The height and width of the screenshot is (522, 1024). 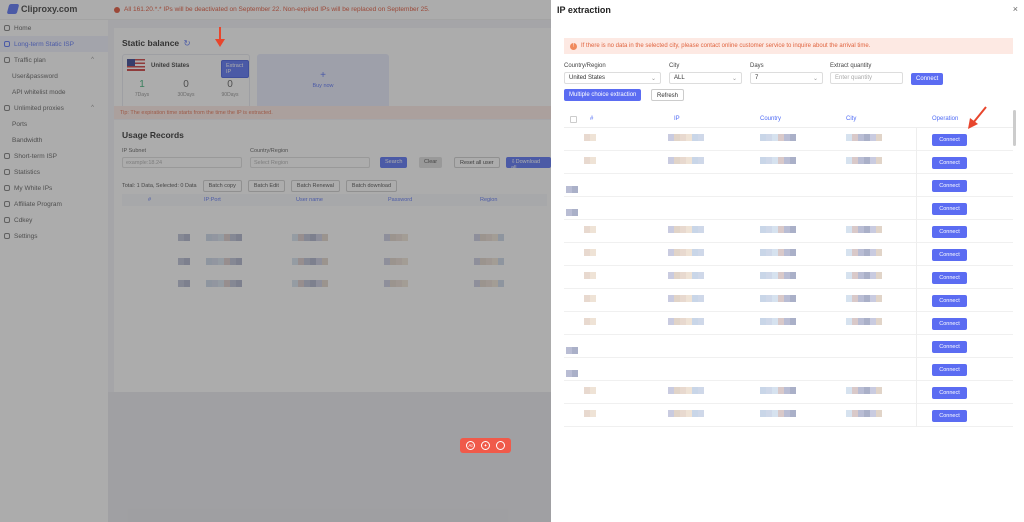 What do you see at coordinates (612, 78) in the screenshot?
I see `country-select: United States ⌄` at bounding box center [612, 78].